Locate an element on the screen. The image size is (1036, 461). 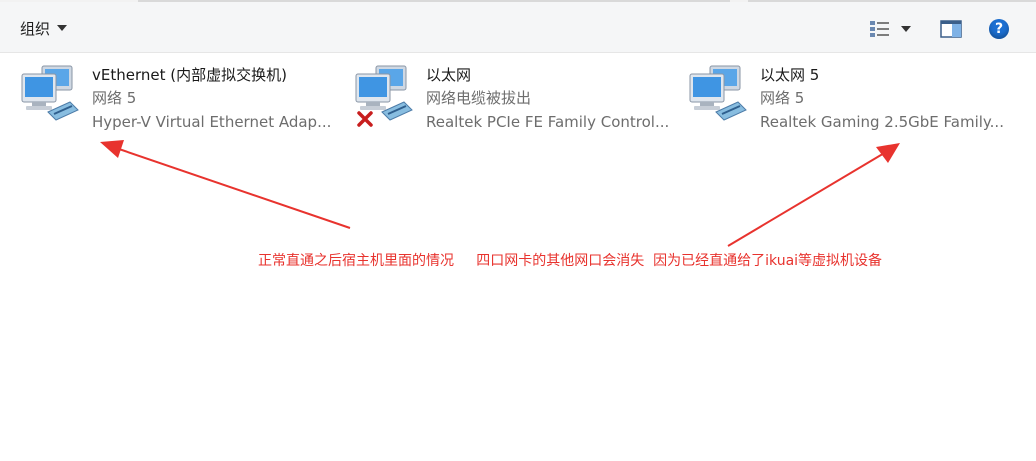
help-label: ? is located at coordinates (999, 29).